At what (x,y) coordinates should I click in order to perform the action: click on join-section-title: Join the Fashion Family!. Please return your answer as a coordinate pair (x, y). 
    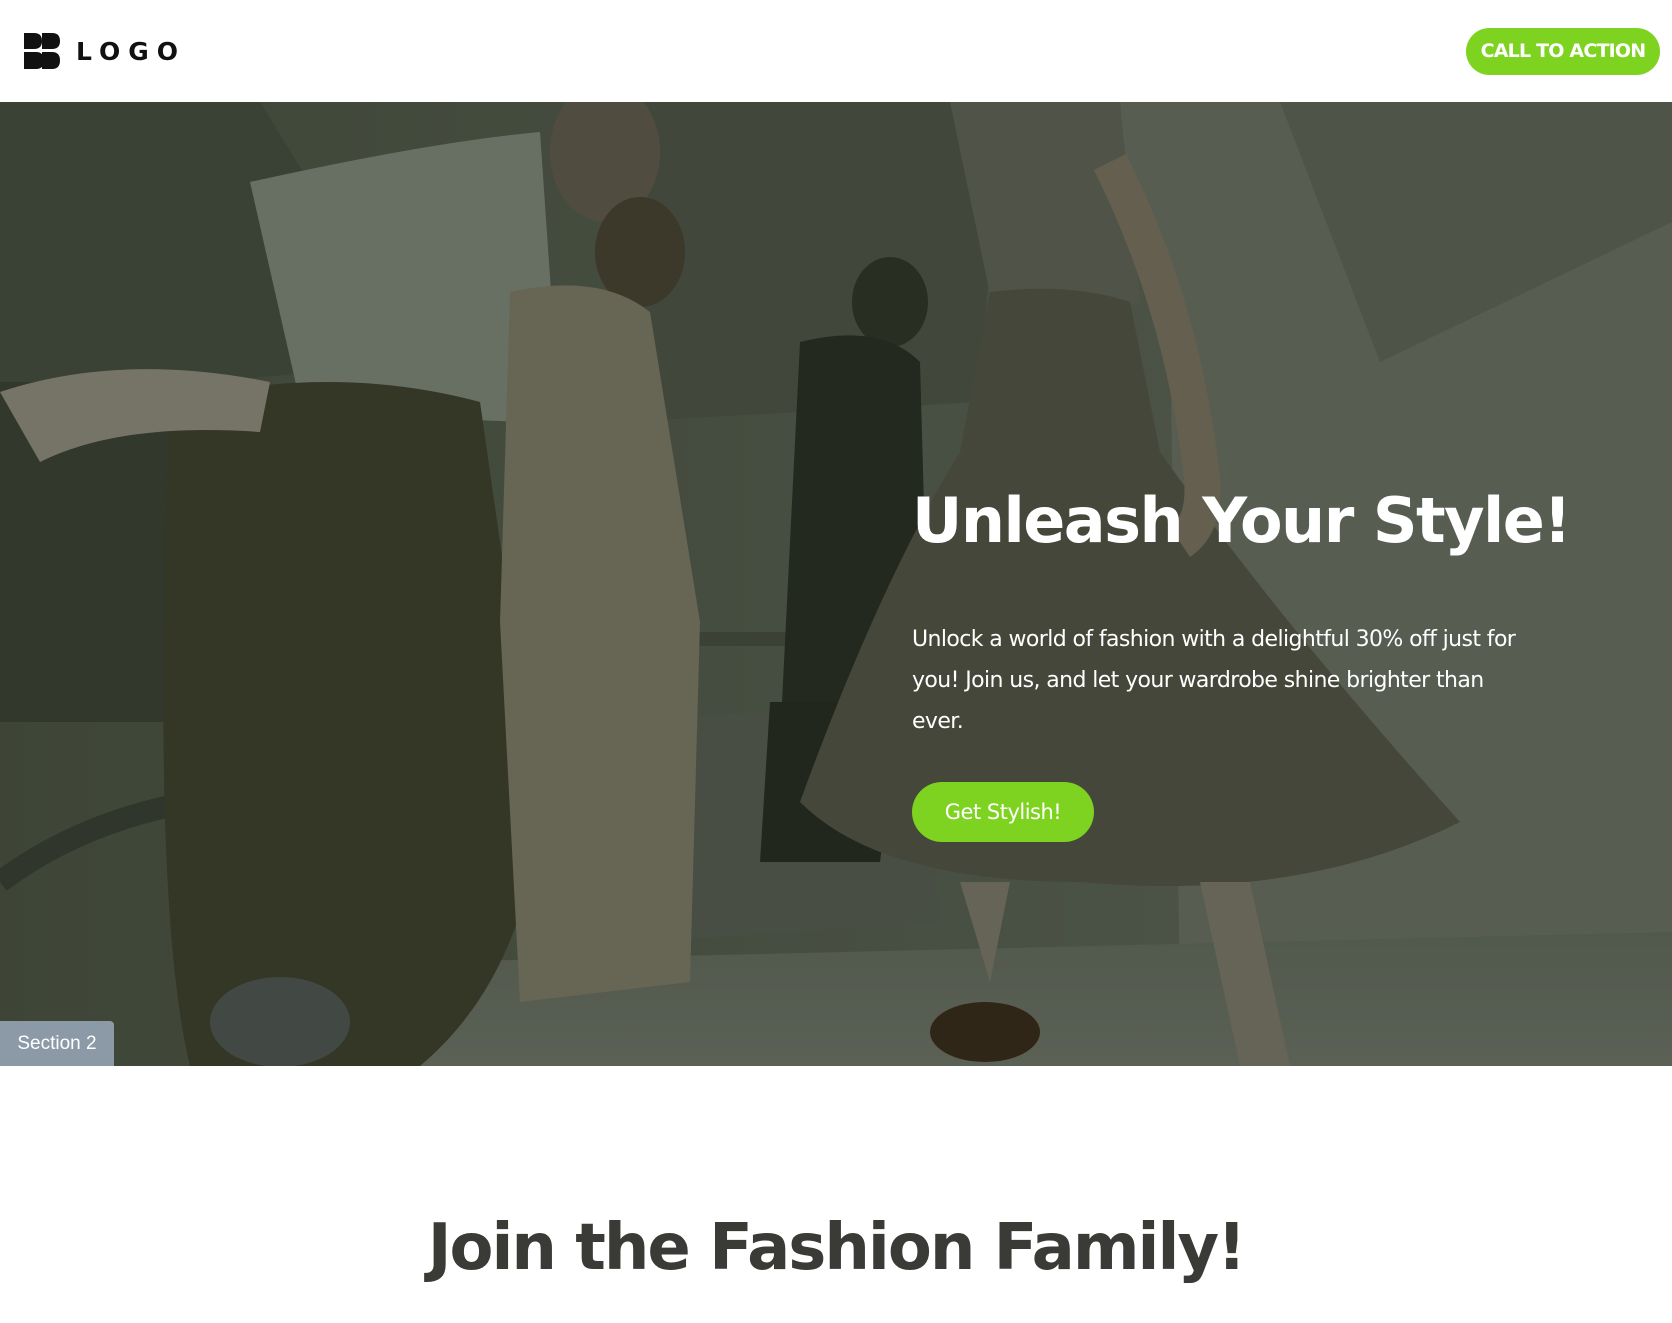
    Looking at the image, I should click on (837, 1248).